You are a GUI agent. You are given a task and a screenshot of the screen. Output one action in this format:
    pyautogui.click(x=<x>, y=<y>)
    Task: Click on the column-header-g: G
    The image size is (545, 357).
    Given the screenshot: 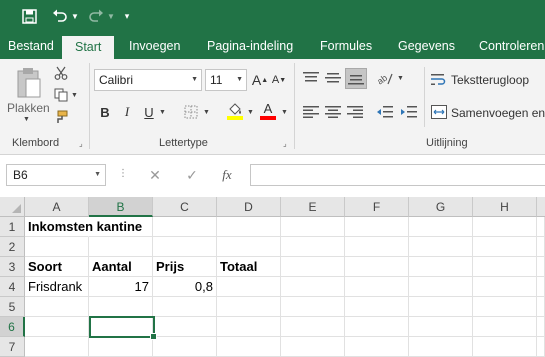 What is the action you would take?
    pyautogui.click(x=441, y=207)
    